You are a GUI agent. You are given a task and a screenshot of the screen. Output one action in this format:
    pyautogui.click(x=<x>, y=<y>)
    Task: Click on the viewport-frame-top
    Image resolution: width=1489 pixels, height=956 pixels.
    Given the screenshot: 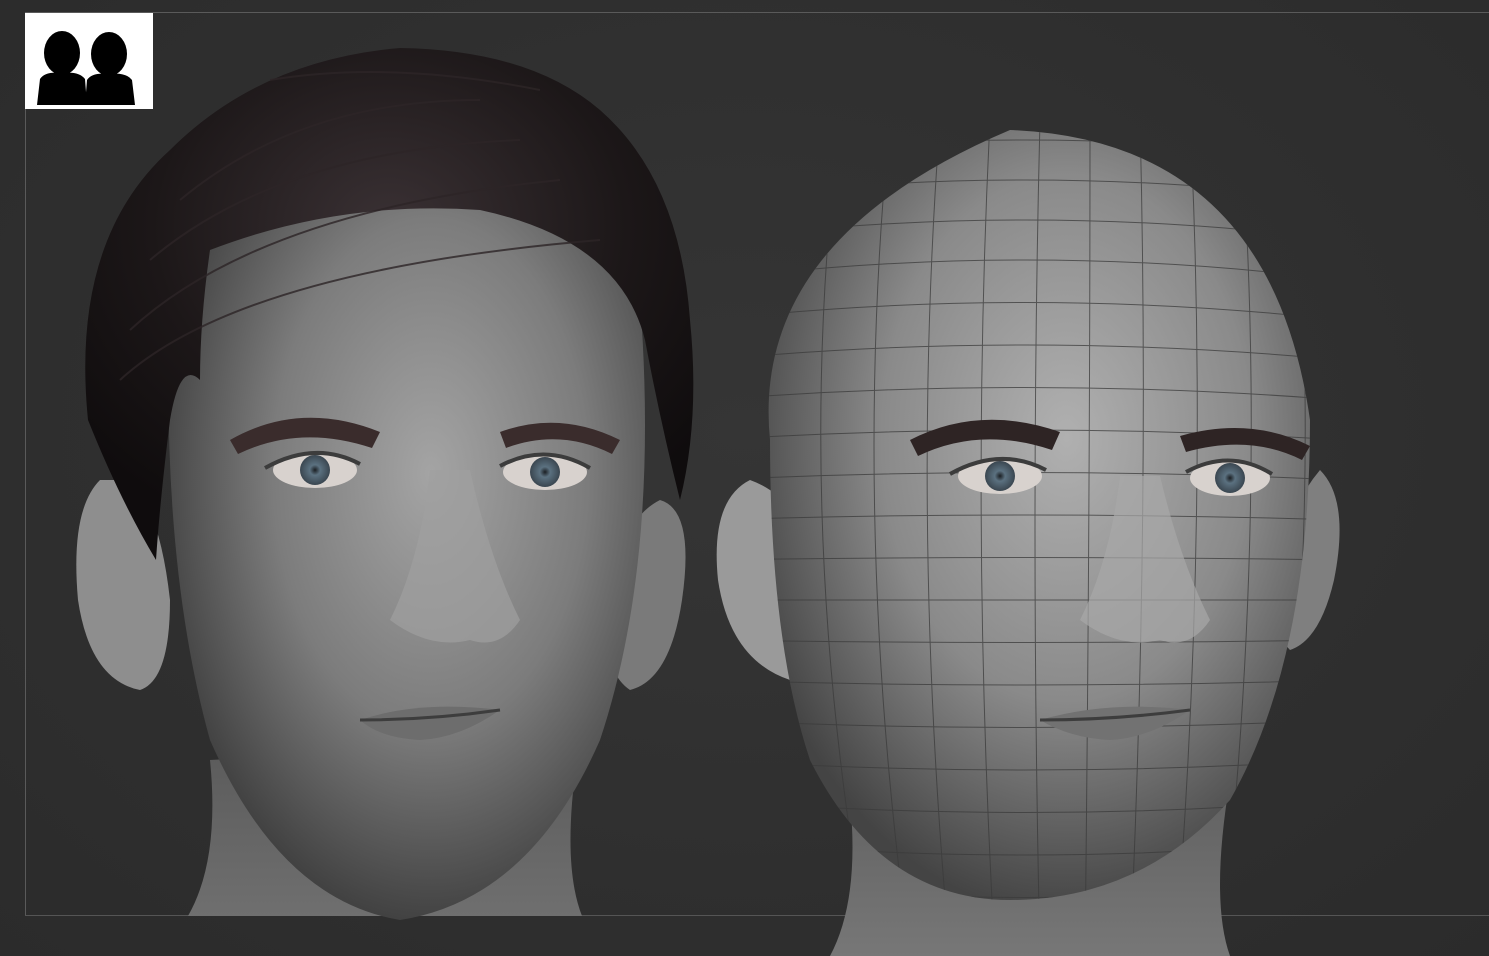 What is the action you would take?
    pyautogui.click(x=757, y=12)
    